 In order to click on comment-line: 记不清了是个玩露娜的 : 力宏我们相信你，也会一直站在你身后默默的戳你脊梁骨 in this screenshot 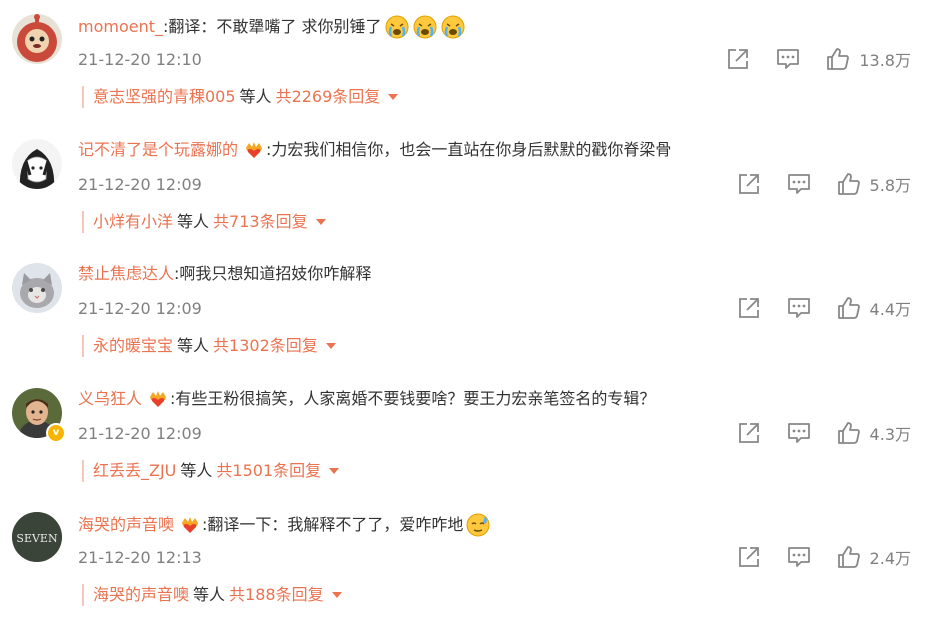, I will do `click(374, 150)`.